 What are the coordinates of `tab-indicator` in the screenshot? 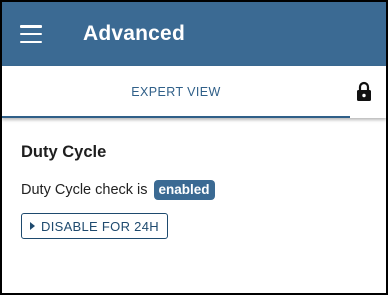 It's located at (176, 117).